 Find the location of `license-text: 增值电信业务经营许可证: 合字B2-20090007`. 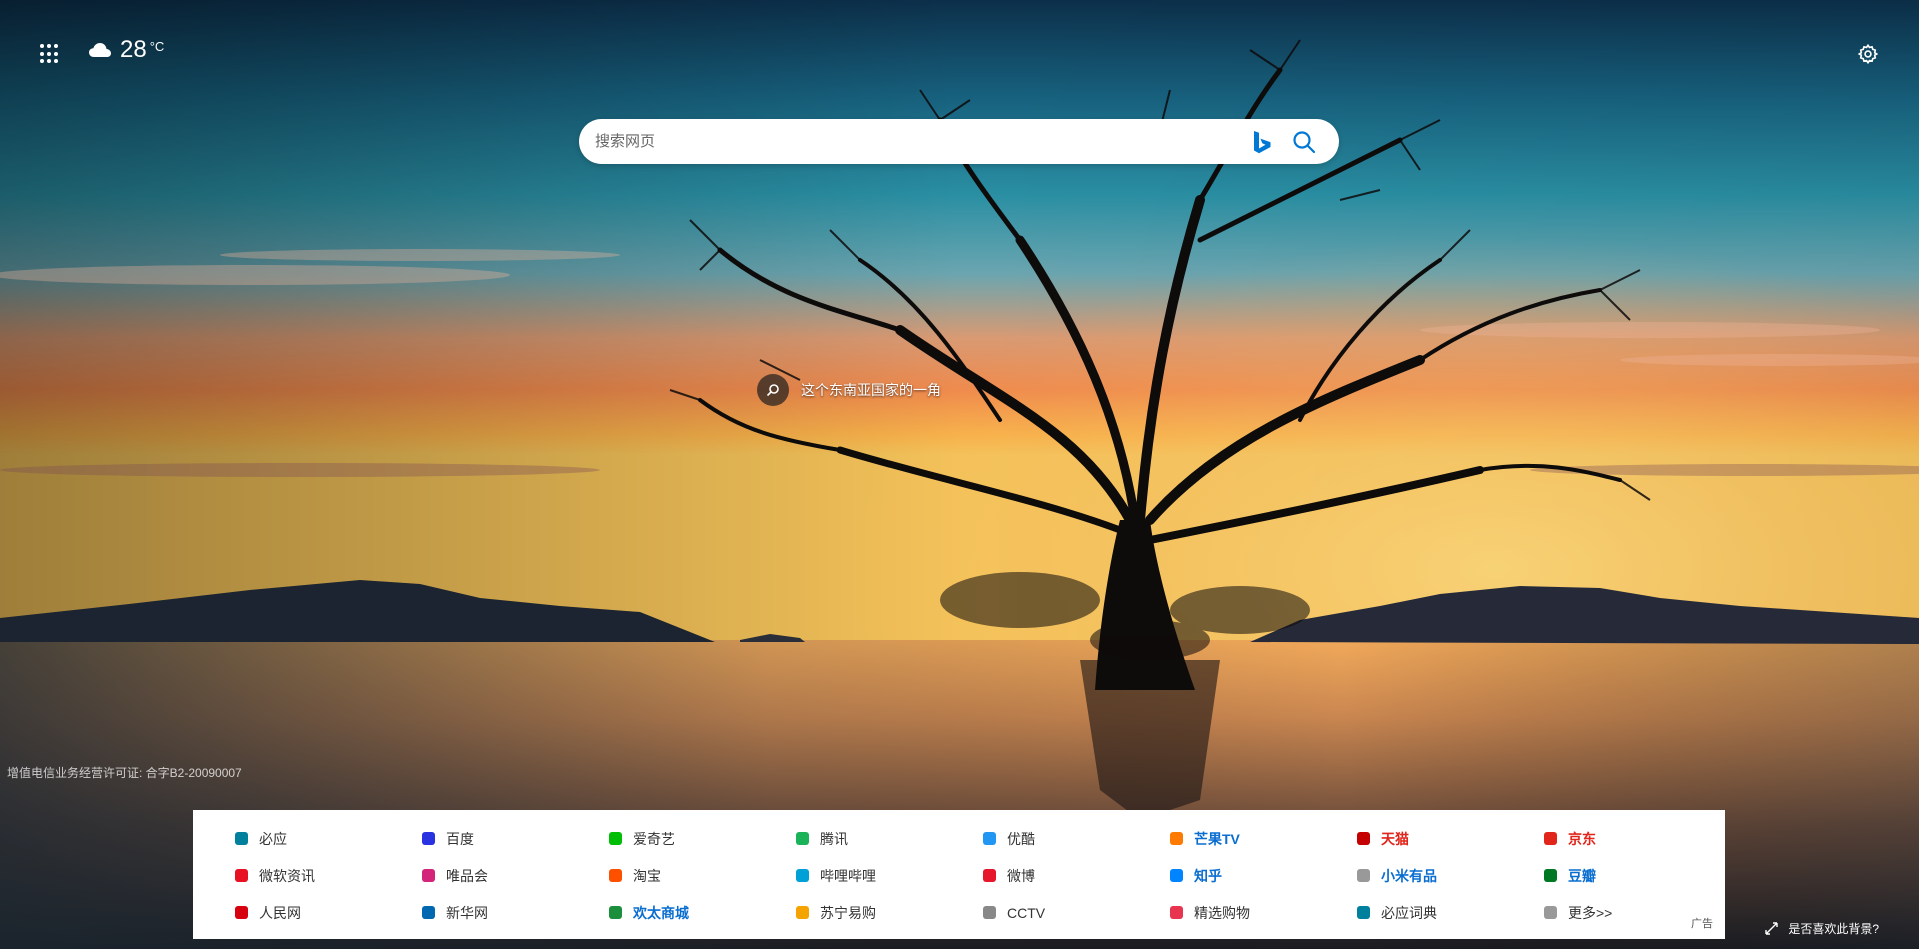

license-text: 增值电信业务经营许可证: 合字B2-20090007 is located at coordinates (124, 773).